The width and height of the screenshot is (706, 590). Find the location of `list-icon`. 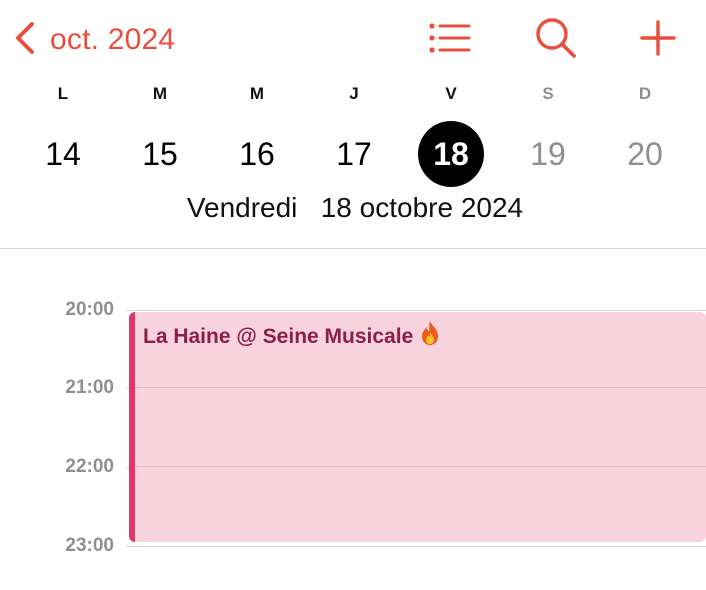

list-icon is located at coordinates (449, 40).